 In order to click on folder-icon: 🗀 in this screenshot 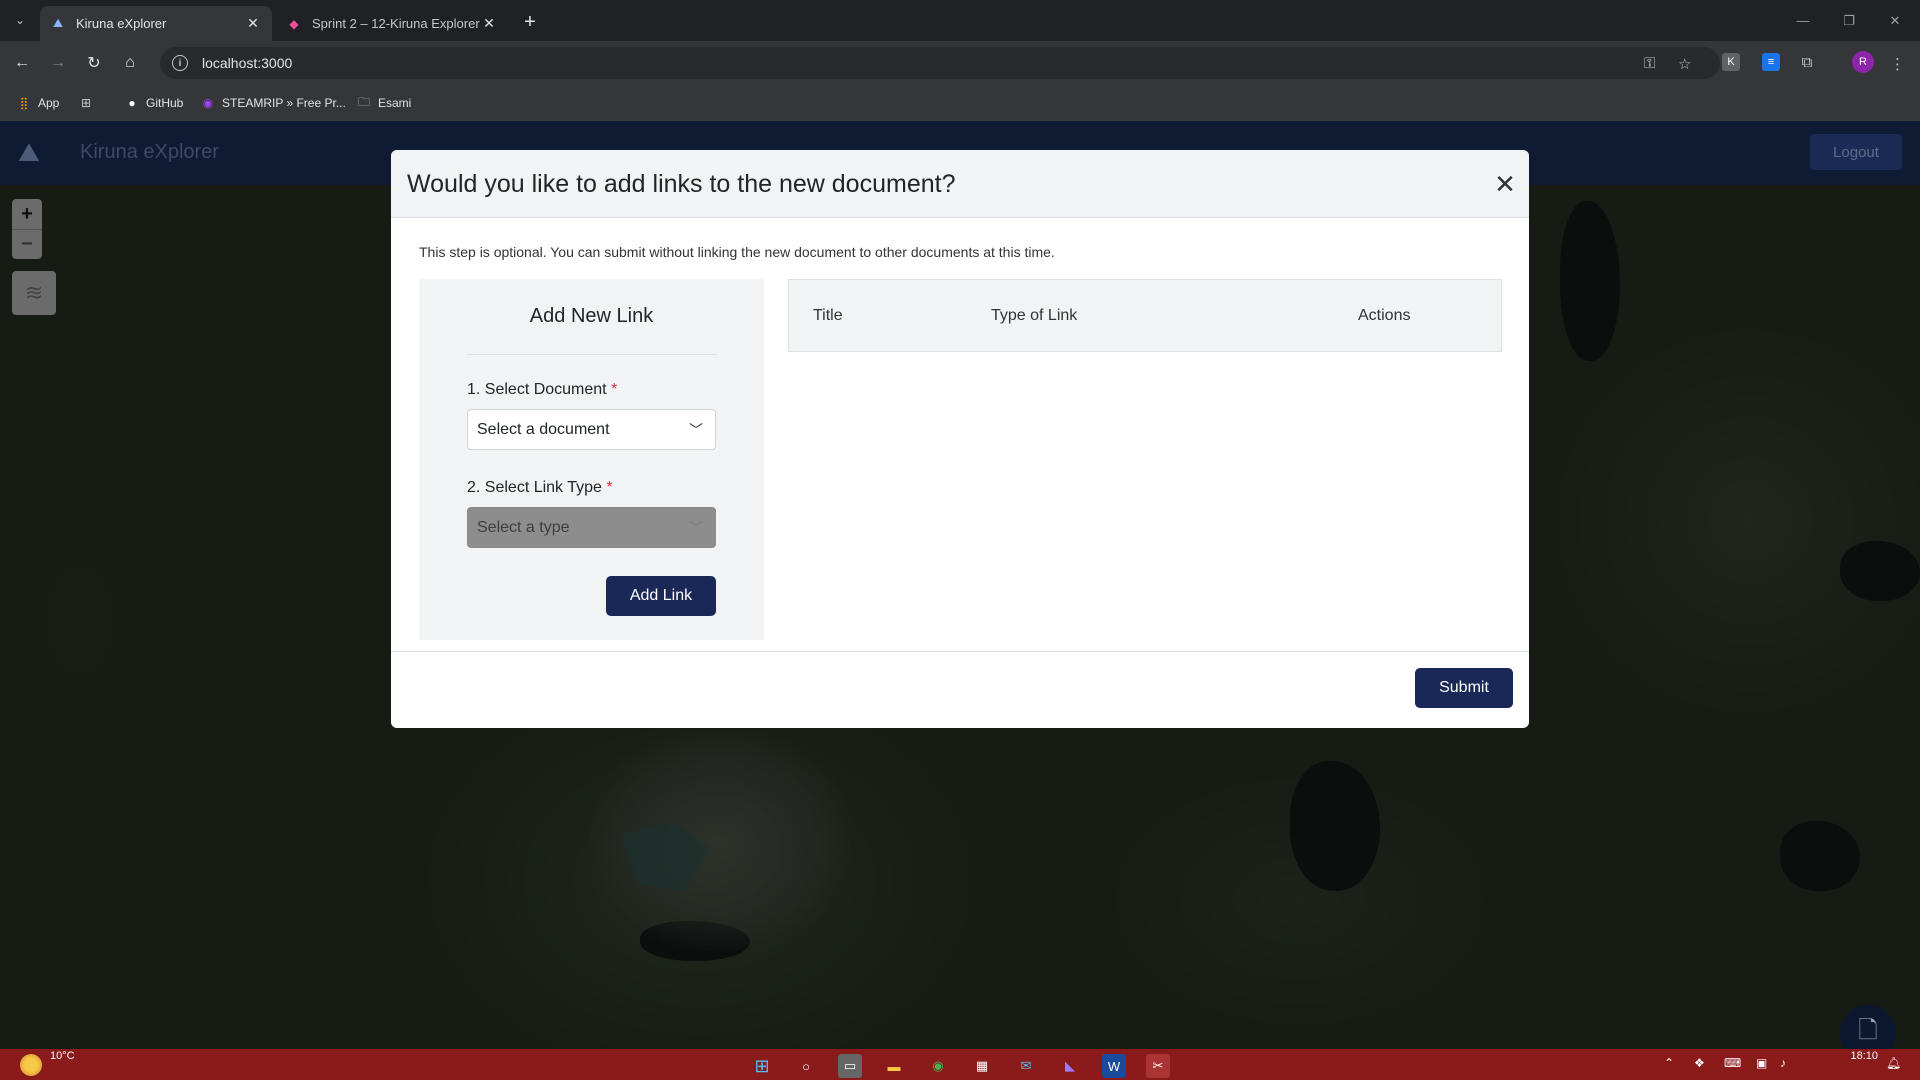, I will do `click(363, 101)`.